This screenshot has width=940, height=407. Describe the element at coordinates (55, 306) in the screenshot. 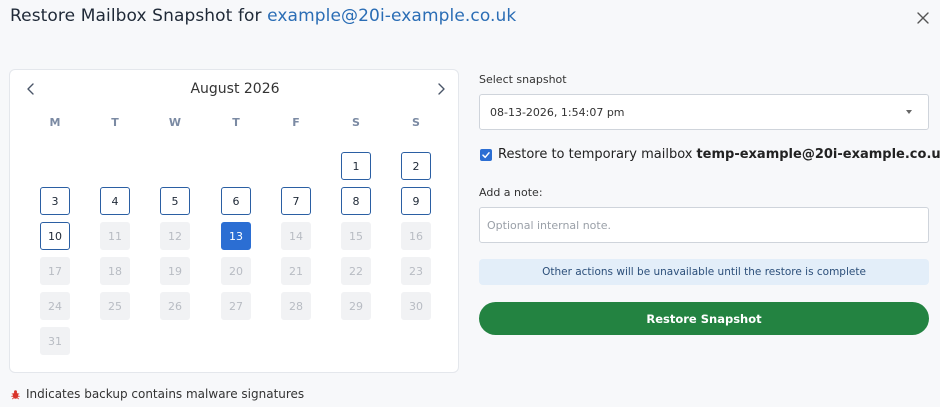

I see `calendar-day-24: 24` at that location.